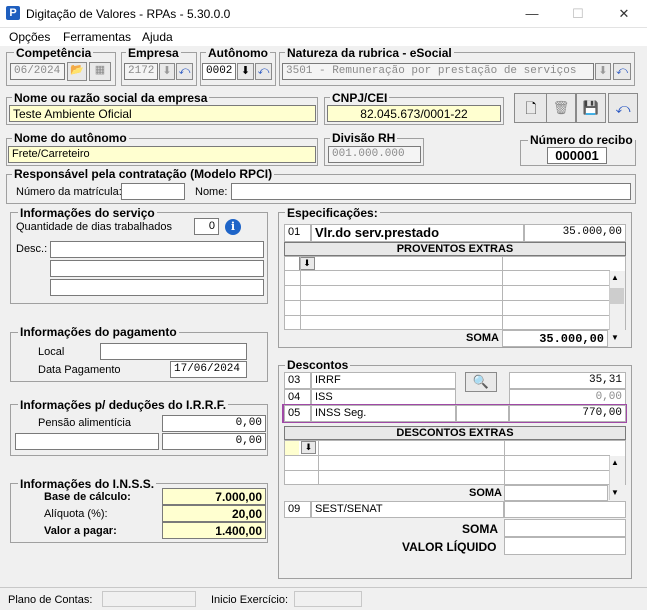 The image size is (647, 610). Describe the element at coordinates (307, 263) in the screenshot. I see `proventos-lookup-icon: ⬇` at that location.